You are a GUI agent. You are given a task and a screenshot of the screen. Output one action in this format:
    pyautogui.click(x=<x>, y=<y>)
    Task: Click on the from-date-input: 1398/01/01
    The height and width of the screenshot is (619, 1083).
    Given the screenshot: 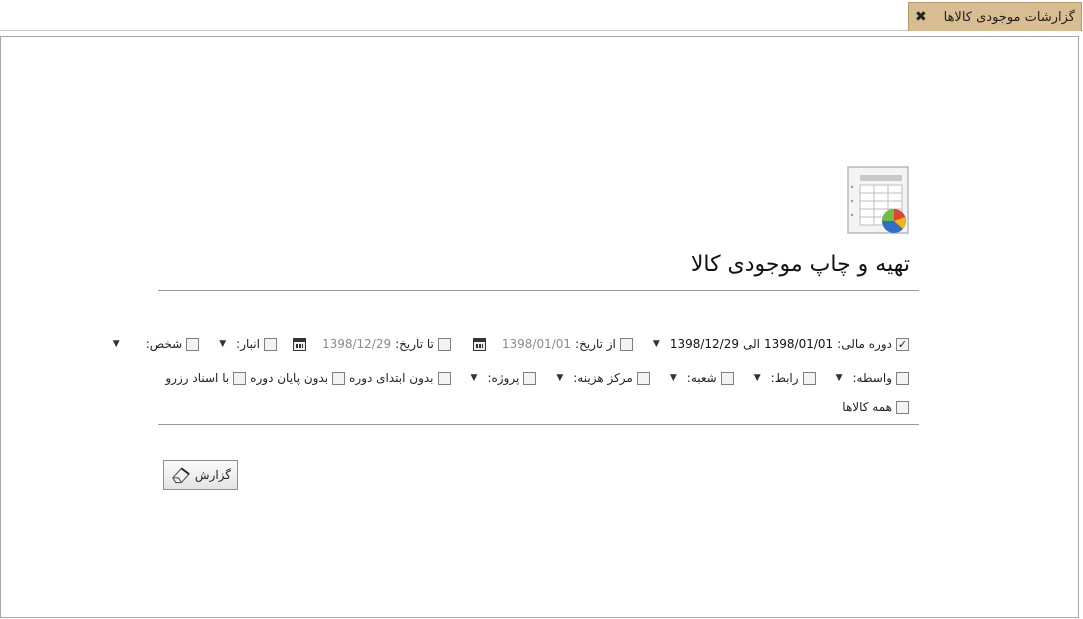 What is the action you would take?
    pyautogui.click(x=536, y=344)
    